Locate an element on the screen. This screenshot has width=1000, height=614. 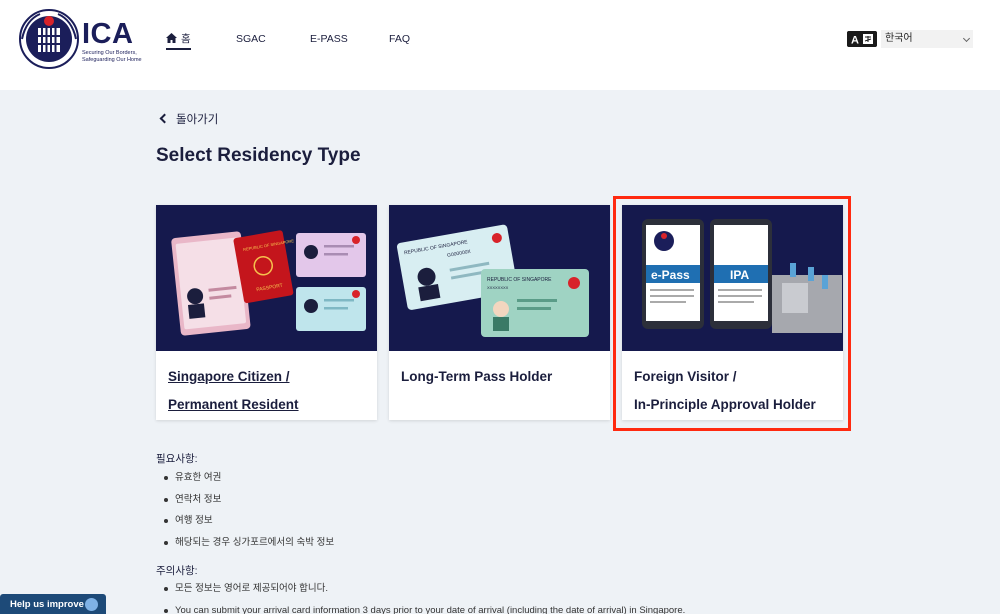
translate-icon: A is located at coordinates (862, 39).